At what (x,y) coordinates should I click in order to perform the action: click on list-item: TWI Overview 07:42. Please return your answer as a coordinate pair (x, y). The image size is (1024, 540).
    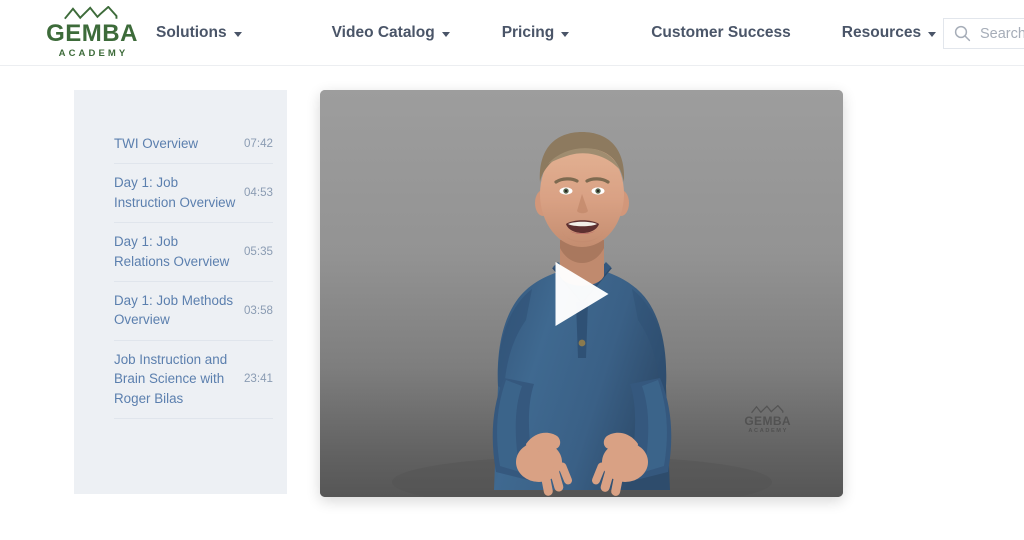
    Looking at the image, I should click on (193, 149).